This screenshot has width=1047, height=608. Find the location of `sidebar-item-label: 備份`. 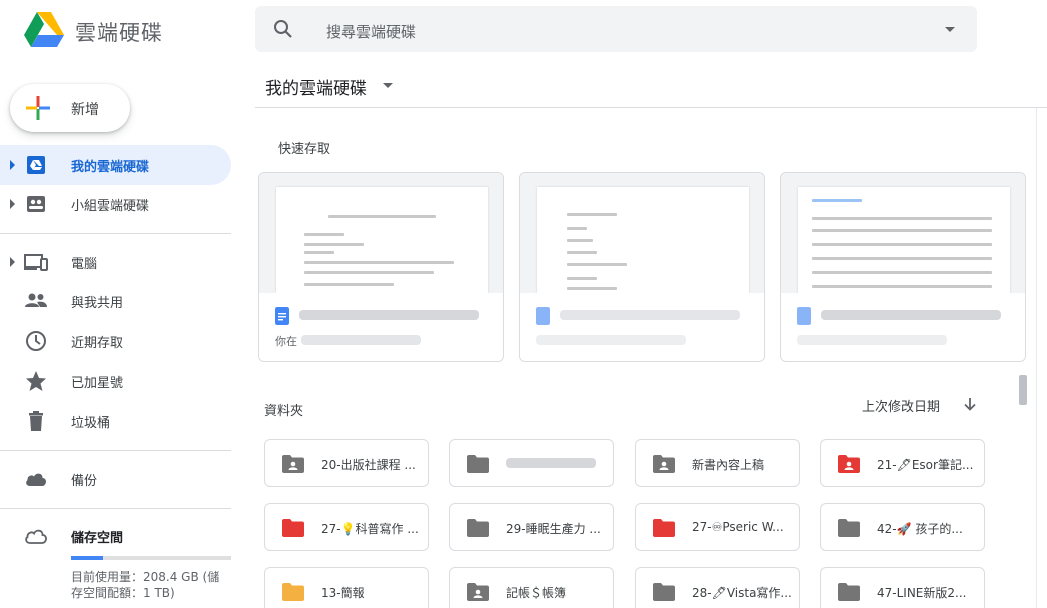

sidebar-item-label: 備份 is located at coordinates (84, 481).